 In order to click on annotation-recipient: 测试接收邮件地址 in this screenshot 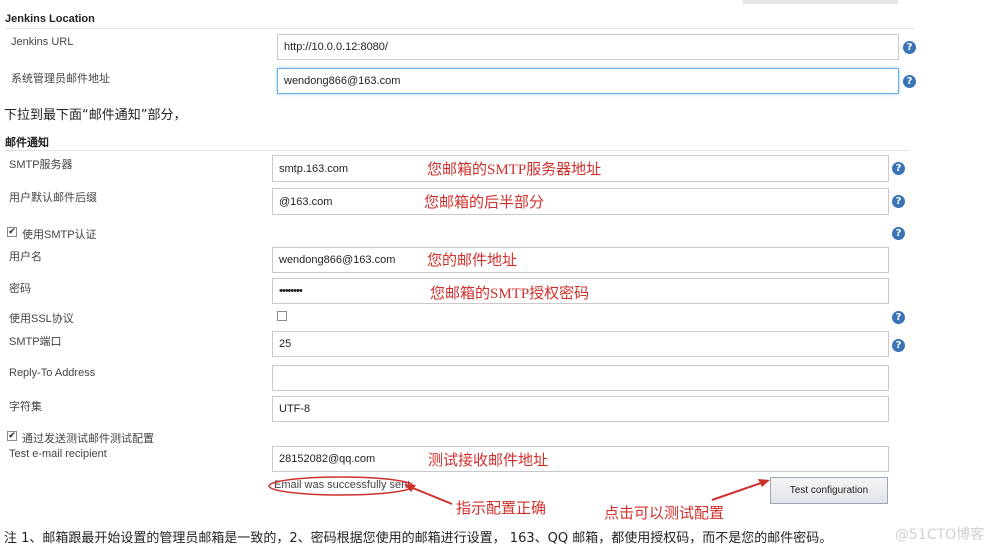, I will do `click(488, 461)`.